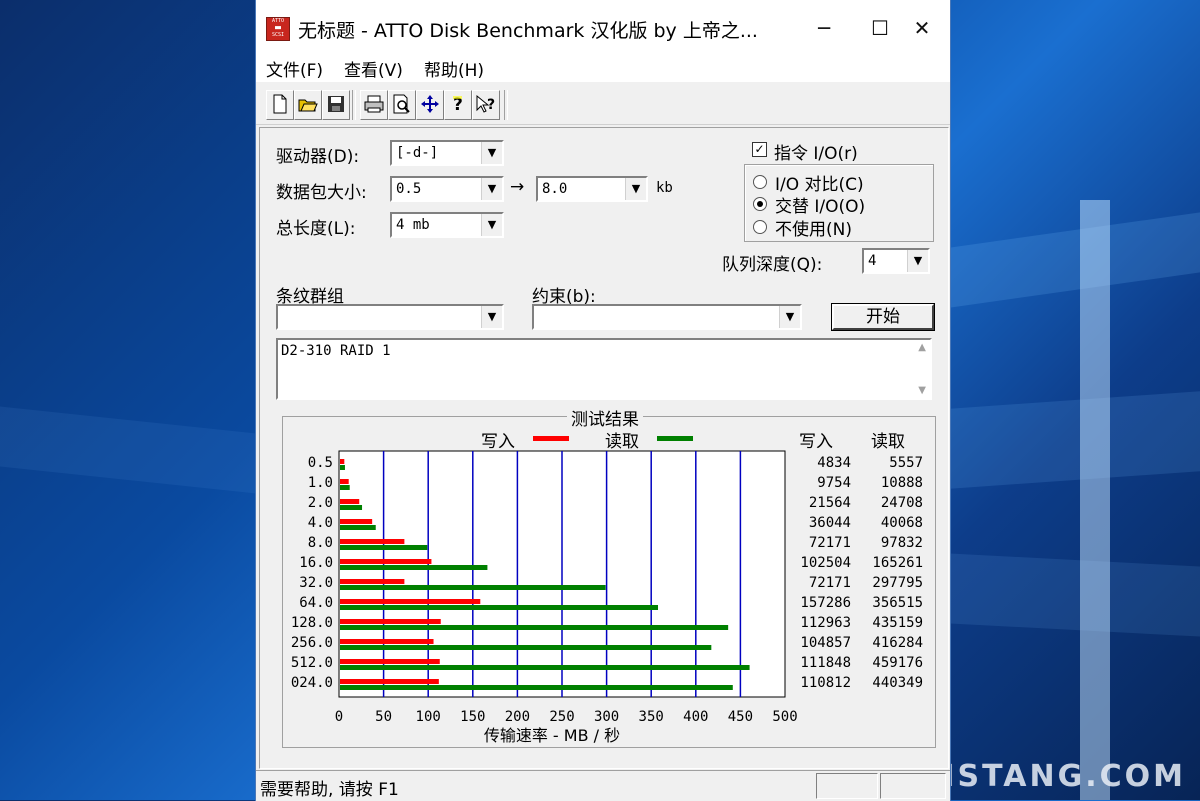 The image size is (1200, 801). What do you see at coordinates (830, 543) in the screenshot?
I see `write-value: 72171` at bounding box center [830, 543].